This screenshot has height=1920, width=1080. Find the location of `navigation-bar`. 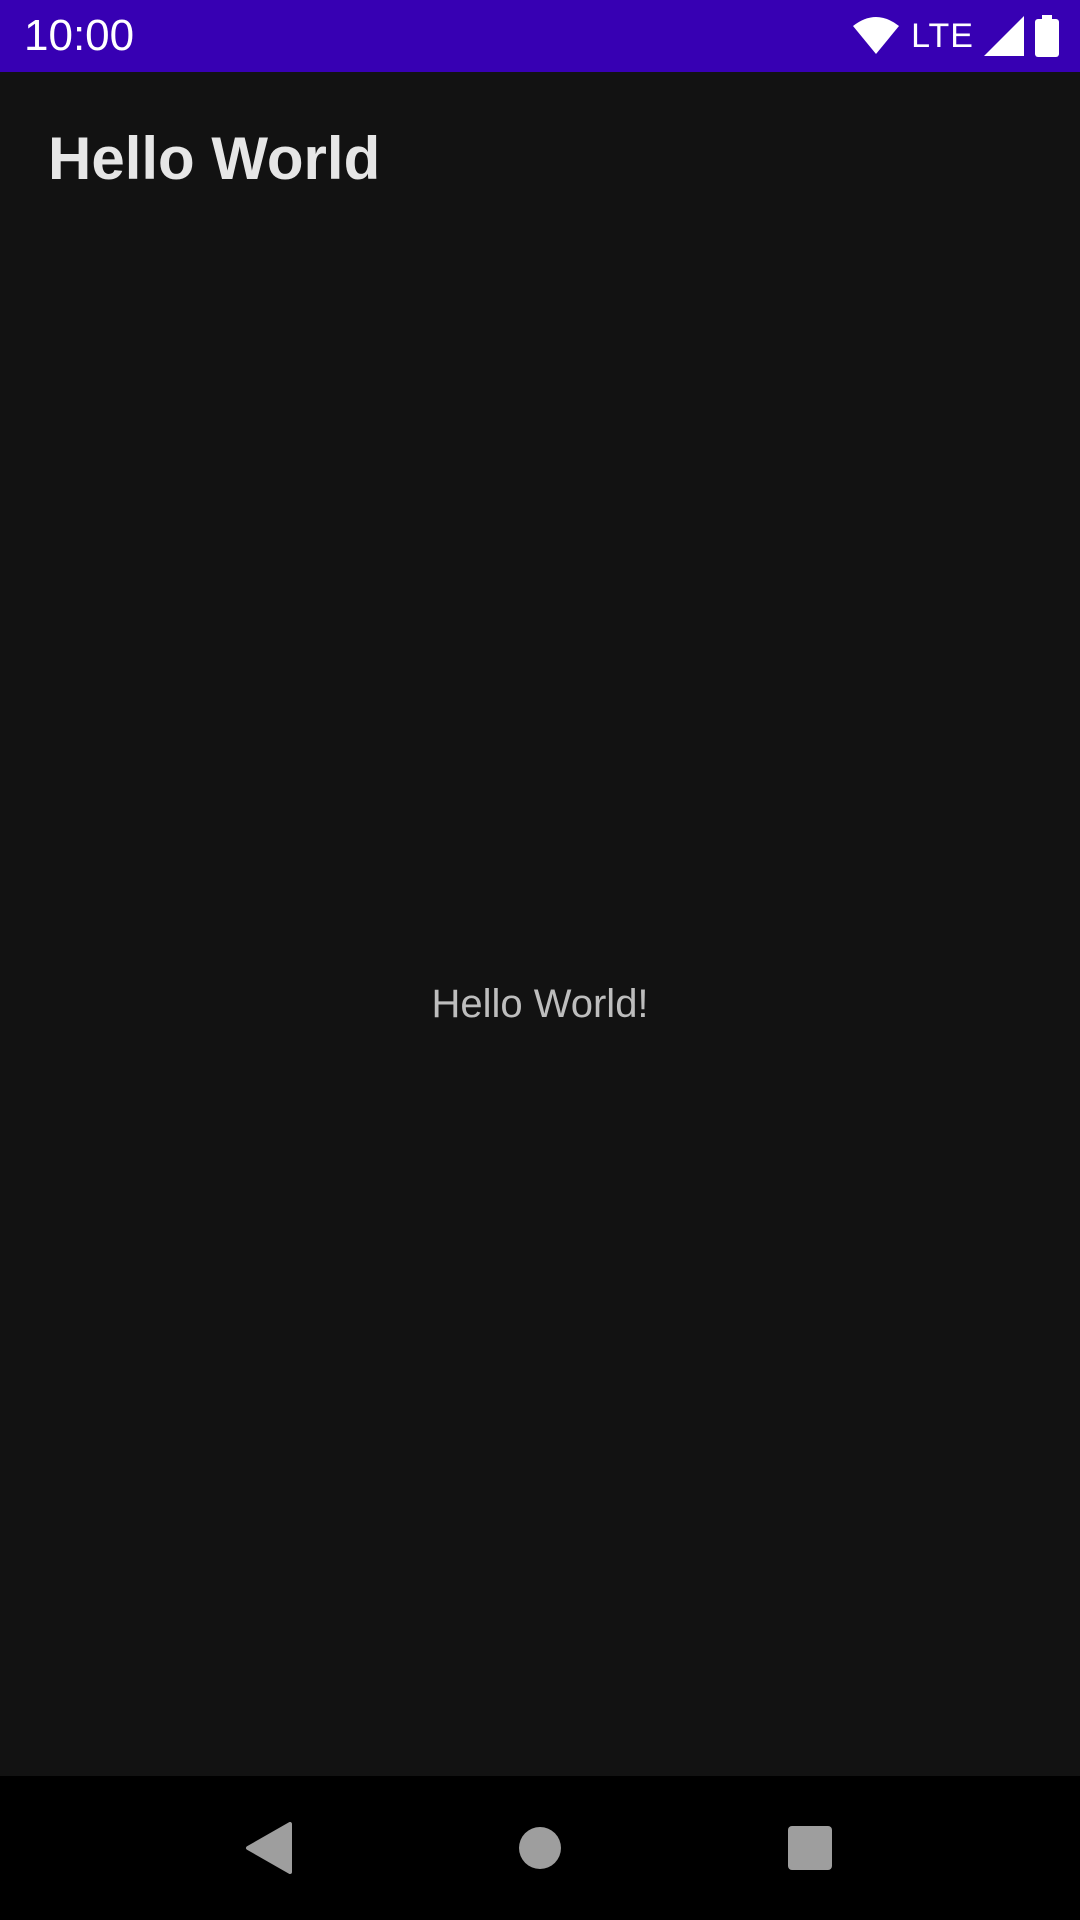

navigation-bar is located at coordinates (540, 1848).